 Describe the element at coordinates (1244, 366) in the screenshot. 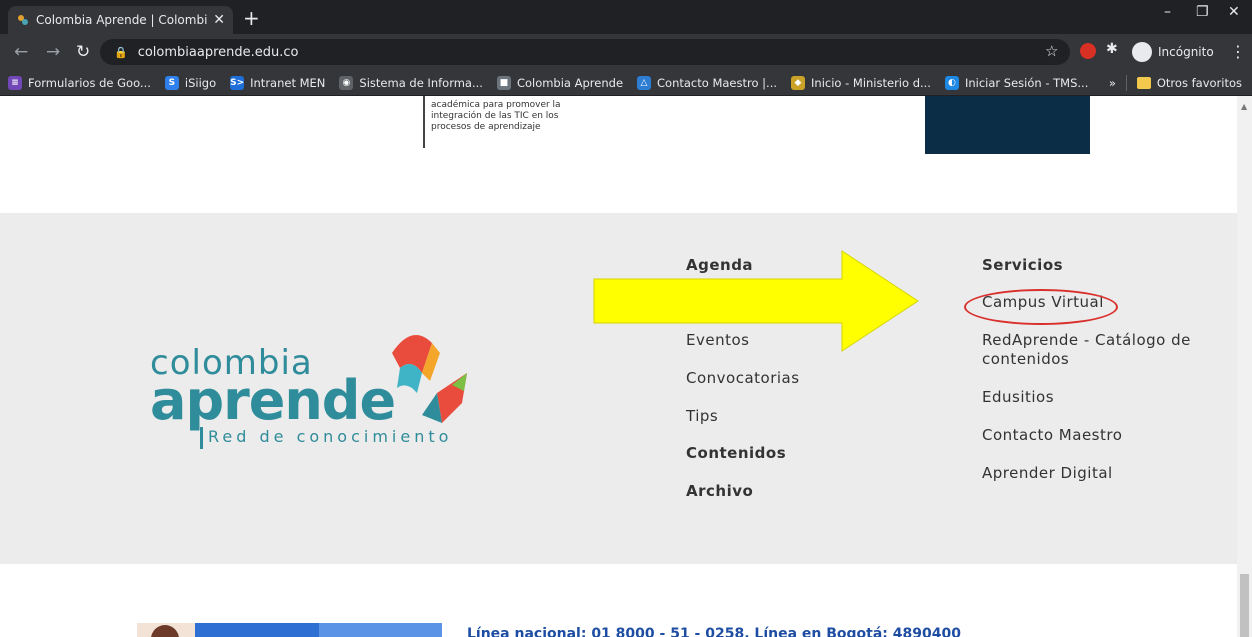

I see `page-scrollbar: ▲` at that location.